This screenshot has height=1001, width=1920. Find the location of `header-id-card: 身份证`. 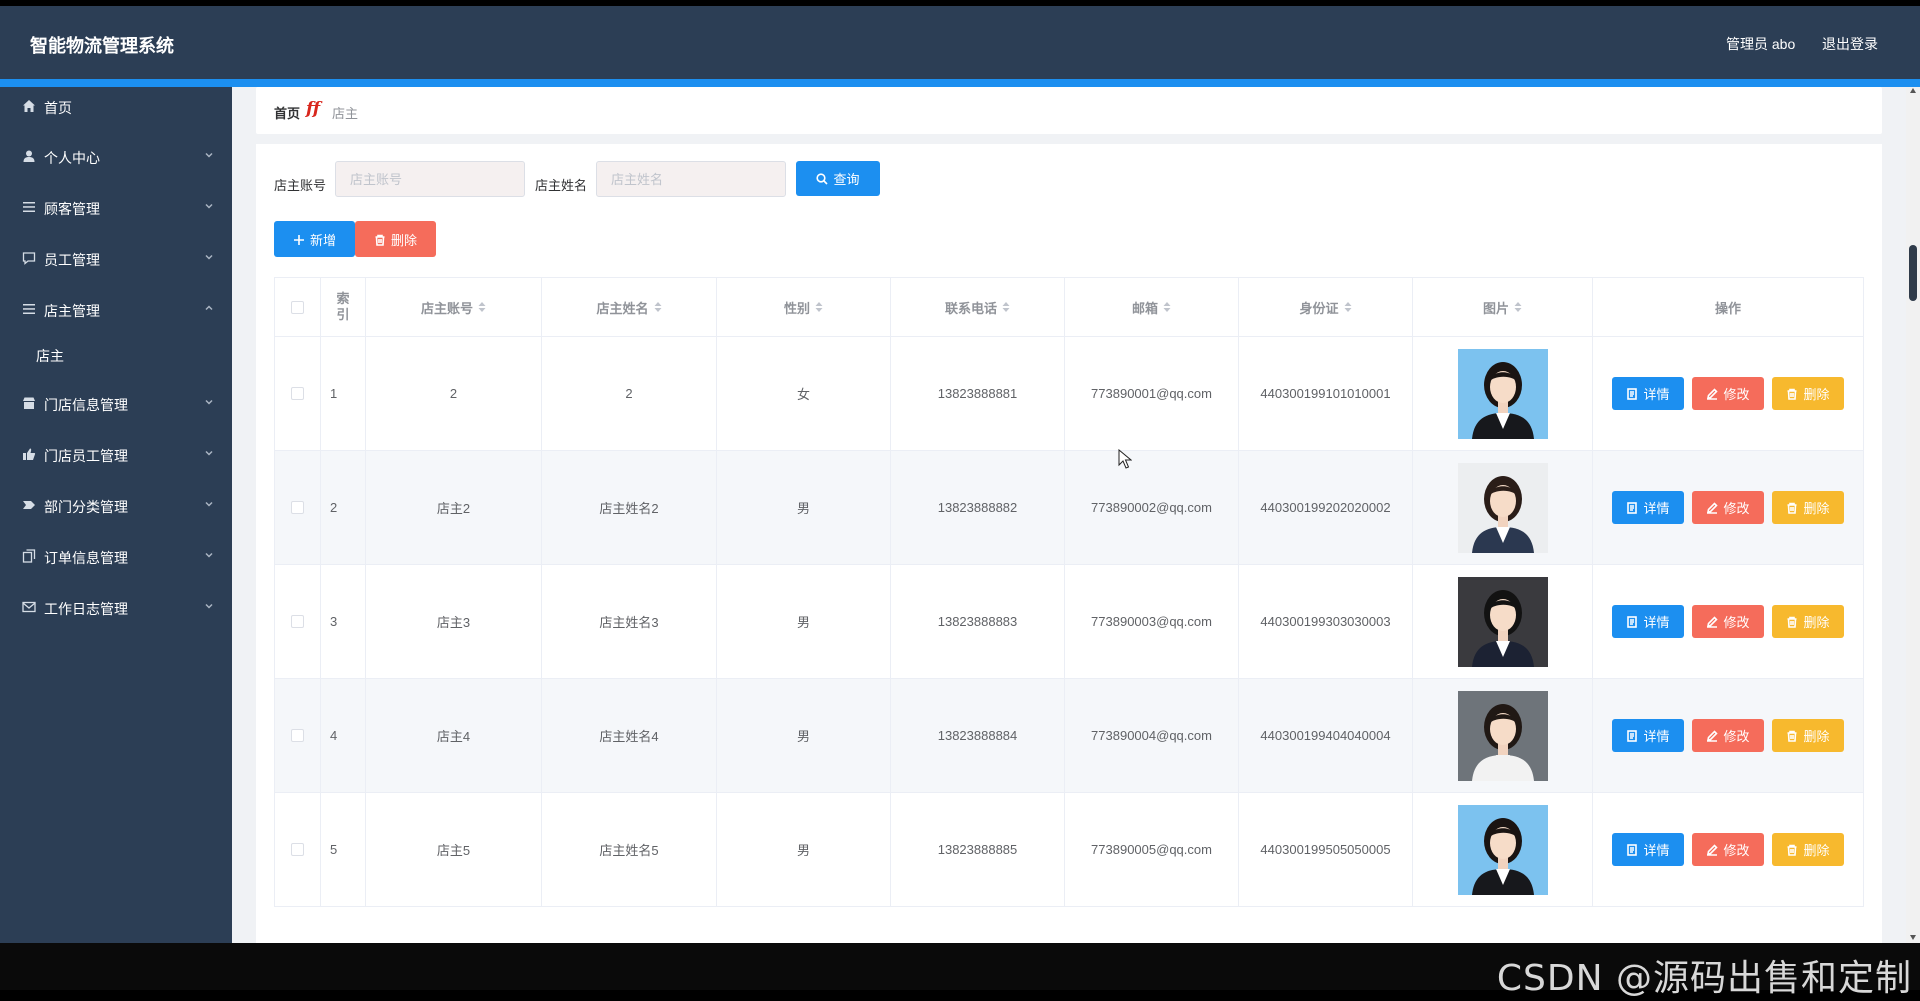

header-id-card: 身份证 is located at coordinates (1326, 307).